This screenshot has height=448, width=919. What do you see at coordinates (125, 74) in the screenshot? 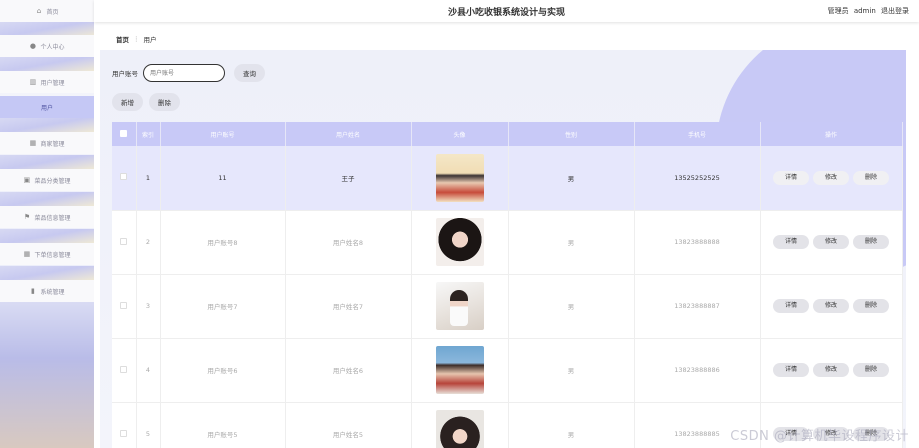
I see `search-label: 用户账号` at bounding box center [125, 74].